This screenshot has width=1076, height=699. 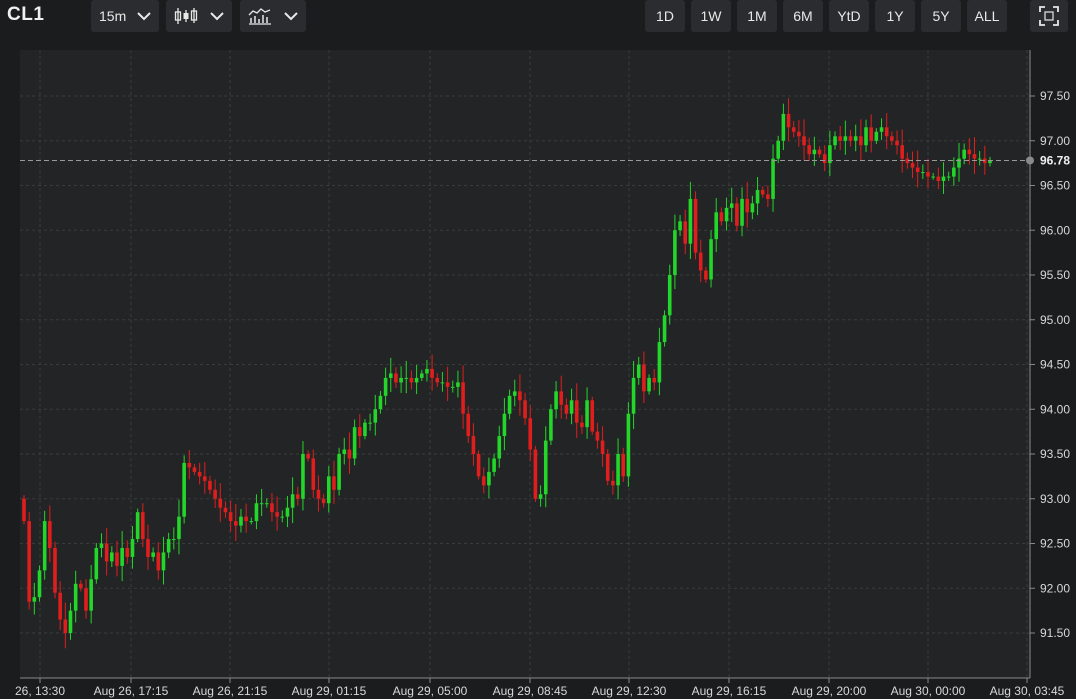 I want to click on y-tick-label: 95.00, so click(x=1055, y=320).